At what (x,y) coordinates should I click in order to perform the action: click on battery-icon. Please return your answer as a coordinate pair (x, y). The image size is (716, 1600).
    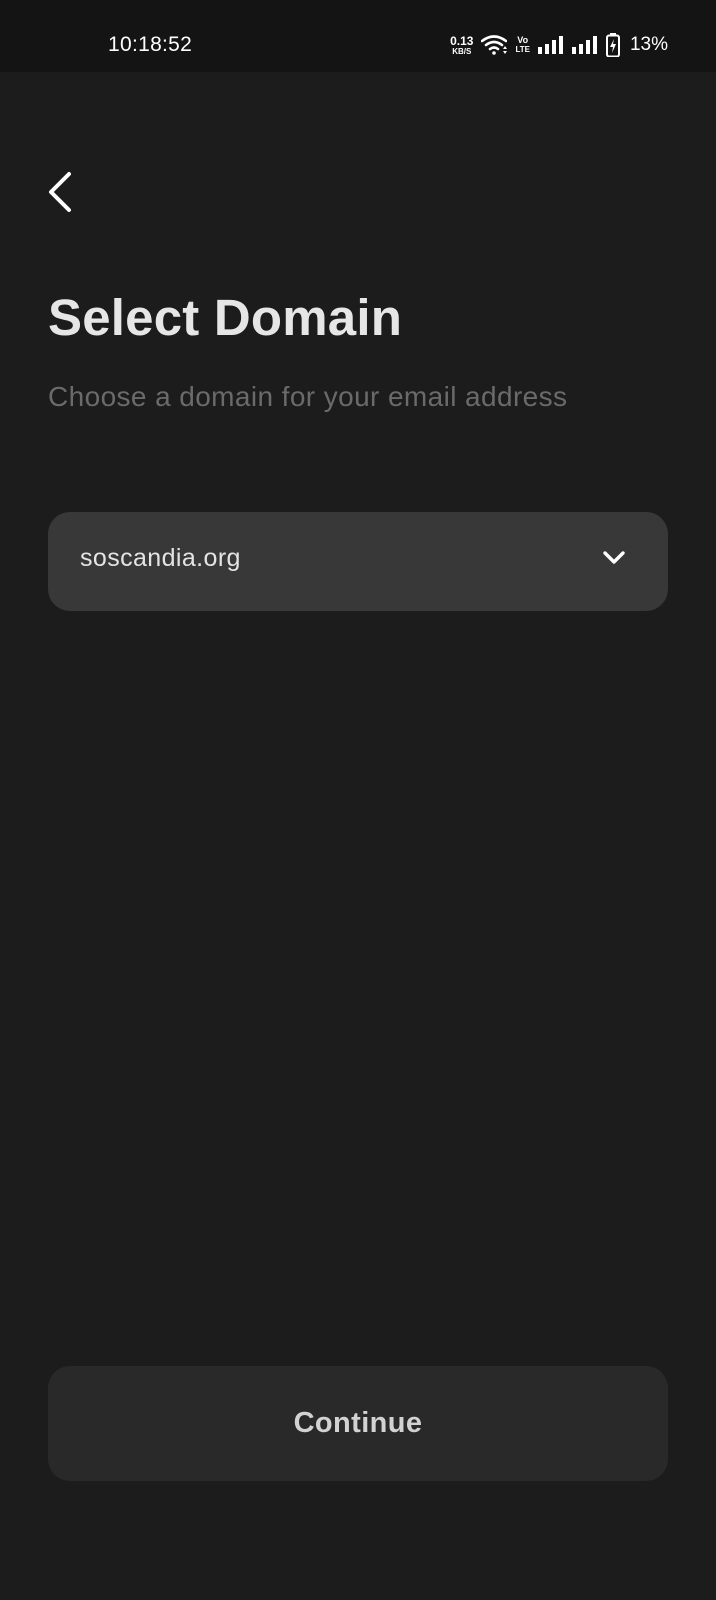
    Looking at the image, I should click on (612, 45).